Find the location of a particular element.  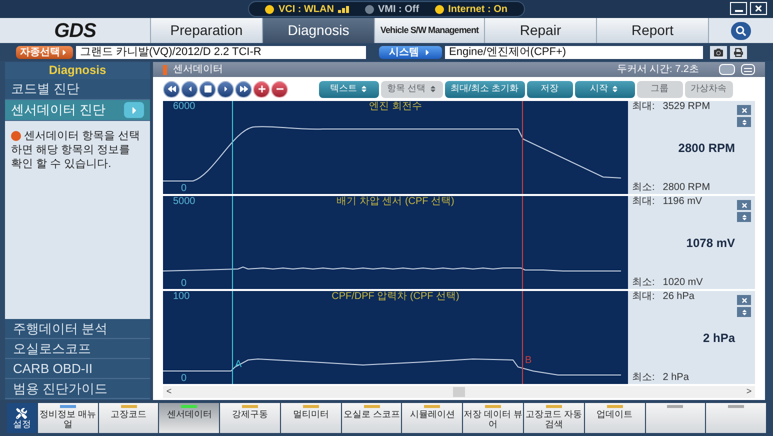

axis-max: 100 is located at coordinates (181, 296).